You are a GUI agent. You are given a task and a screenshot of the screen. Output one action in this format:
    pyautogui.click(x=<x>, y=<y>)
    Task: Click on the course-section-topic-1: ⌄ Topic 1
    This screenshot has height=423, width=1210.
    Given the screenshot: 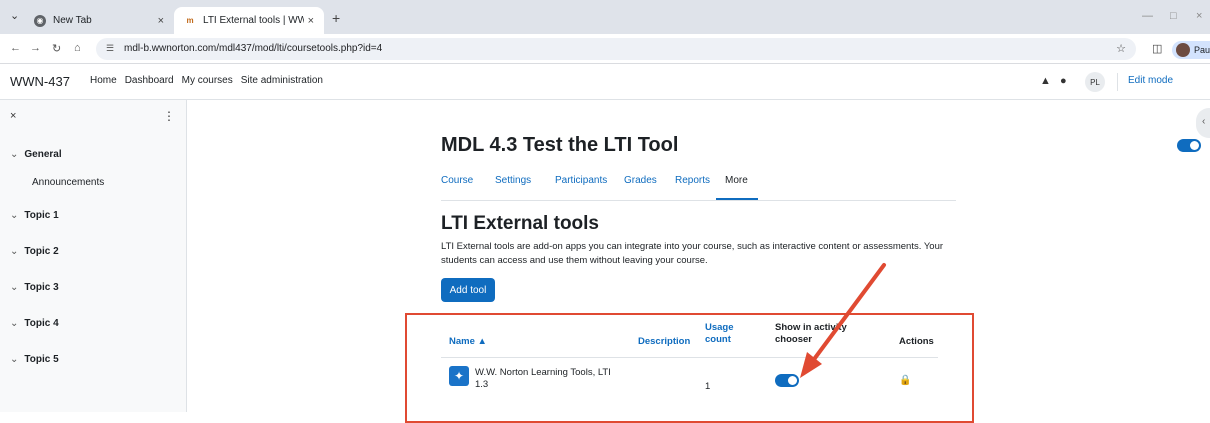 What is the action you would take?
    pyautogui.click(x=34, y=215)
    